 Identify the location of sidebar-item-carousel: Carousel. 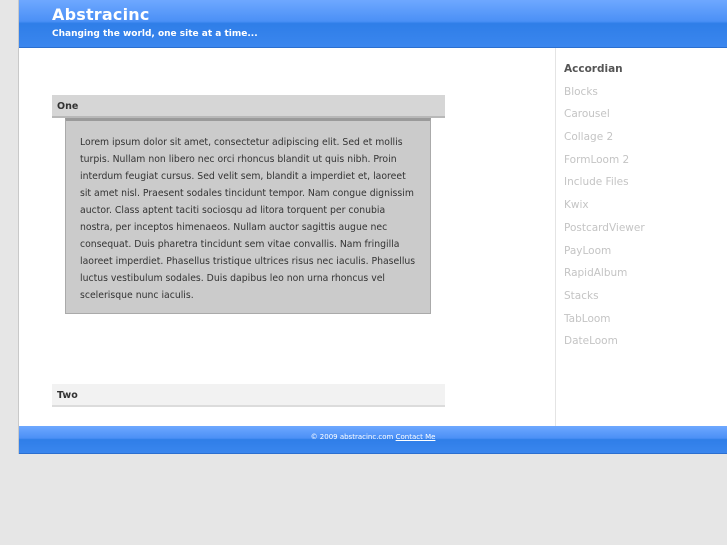
(604, 118).